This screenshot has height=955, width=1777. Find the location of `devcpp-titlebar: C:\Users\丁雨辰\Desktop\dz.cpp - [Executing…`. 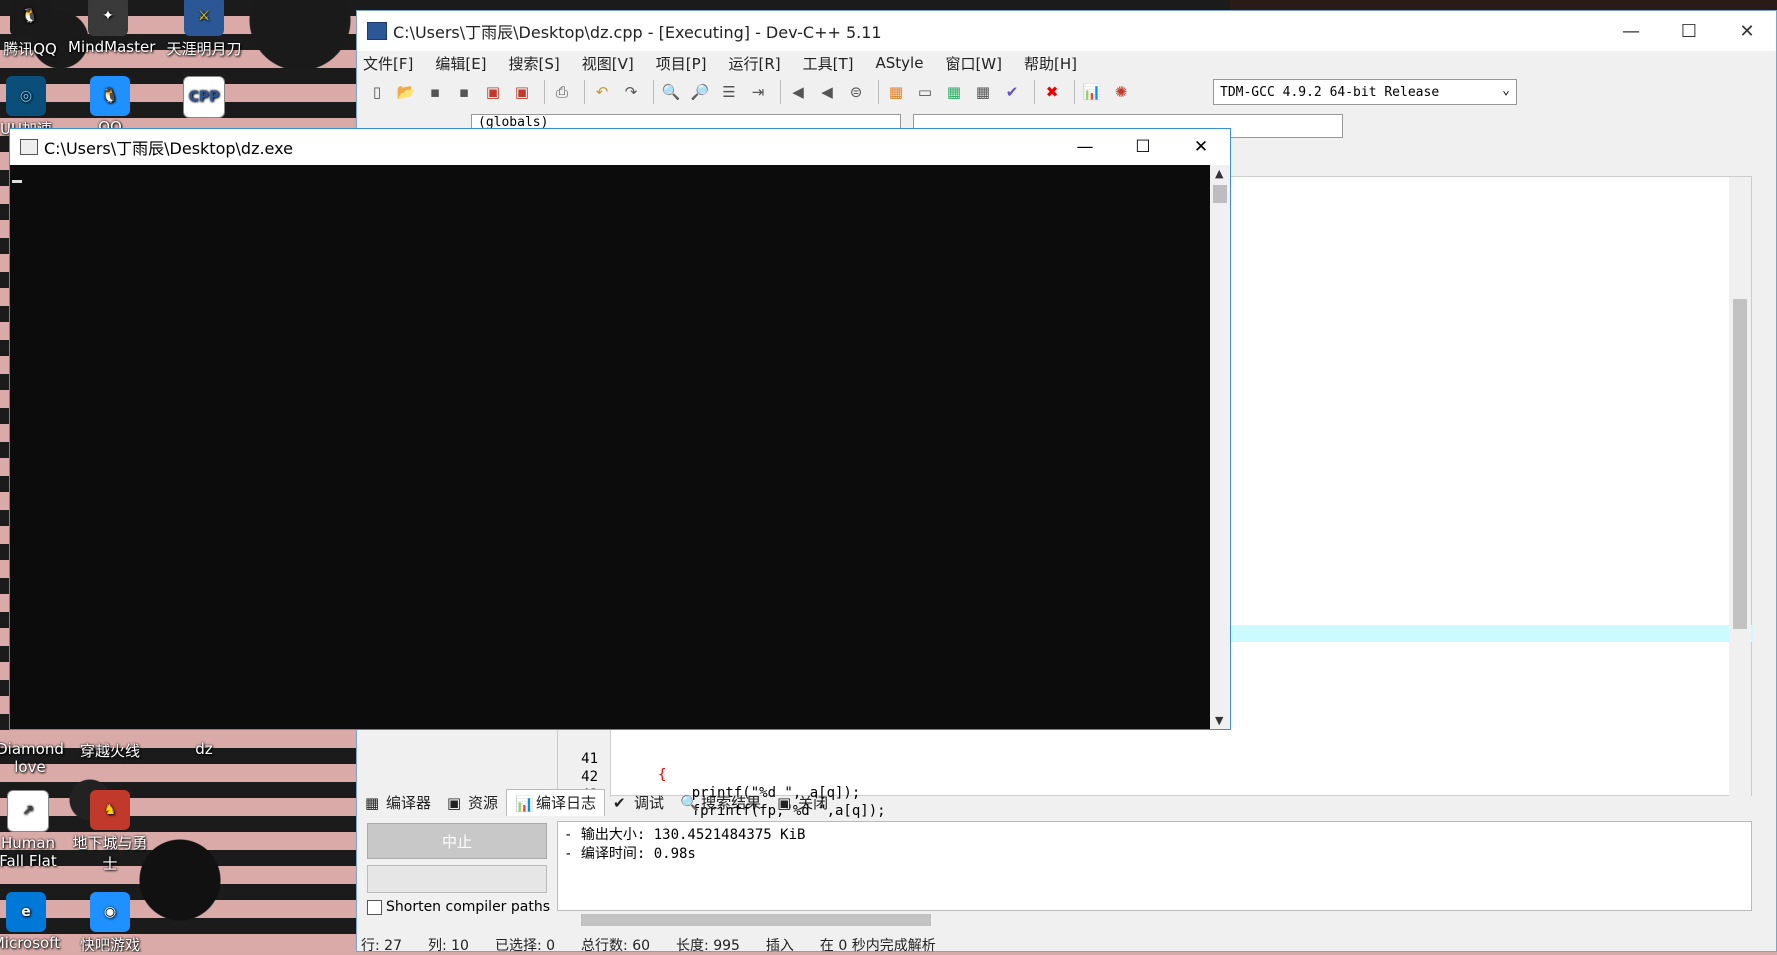

devcpp-titlebar: C:\Users\丁雨辰\Desktop\dz.cpp - [Executing… is located at coordinates (1066, 31).